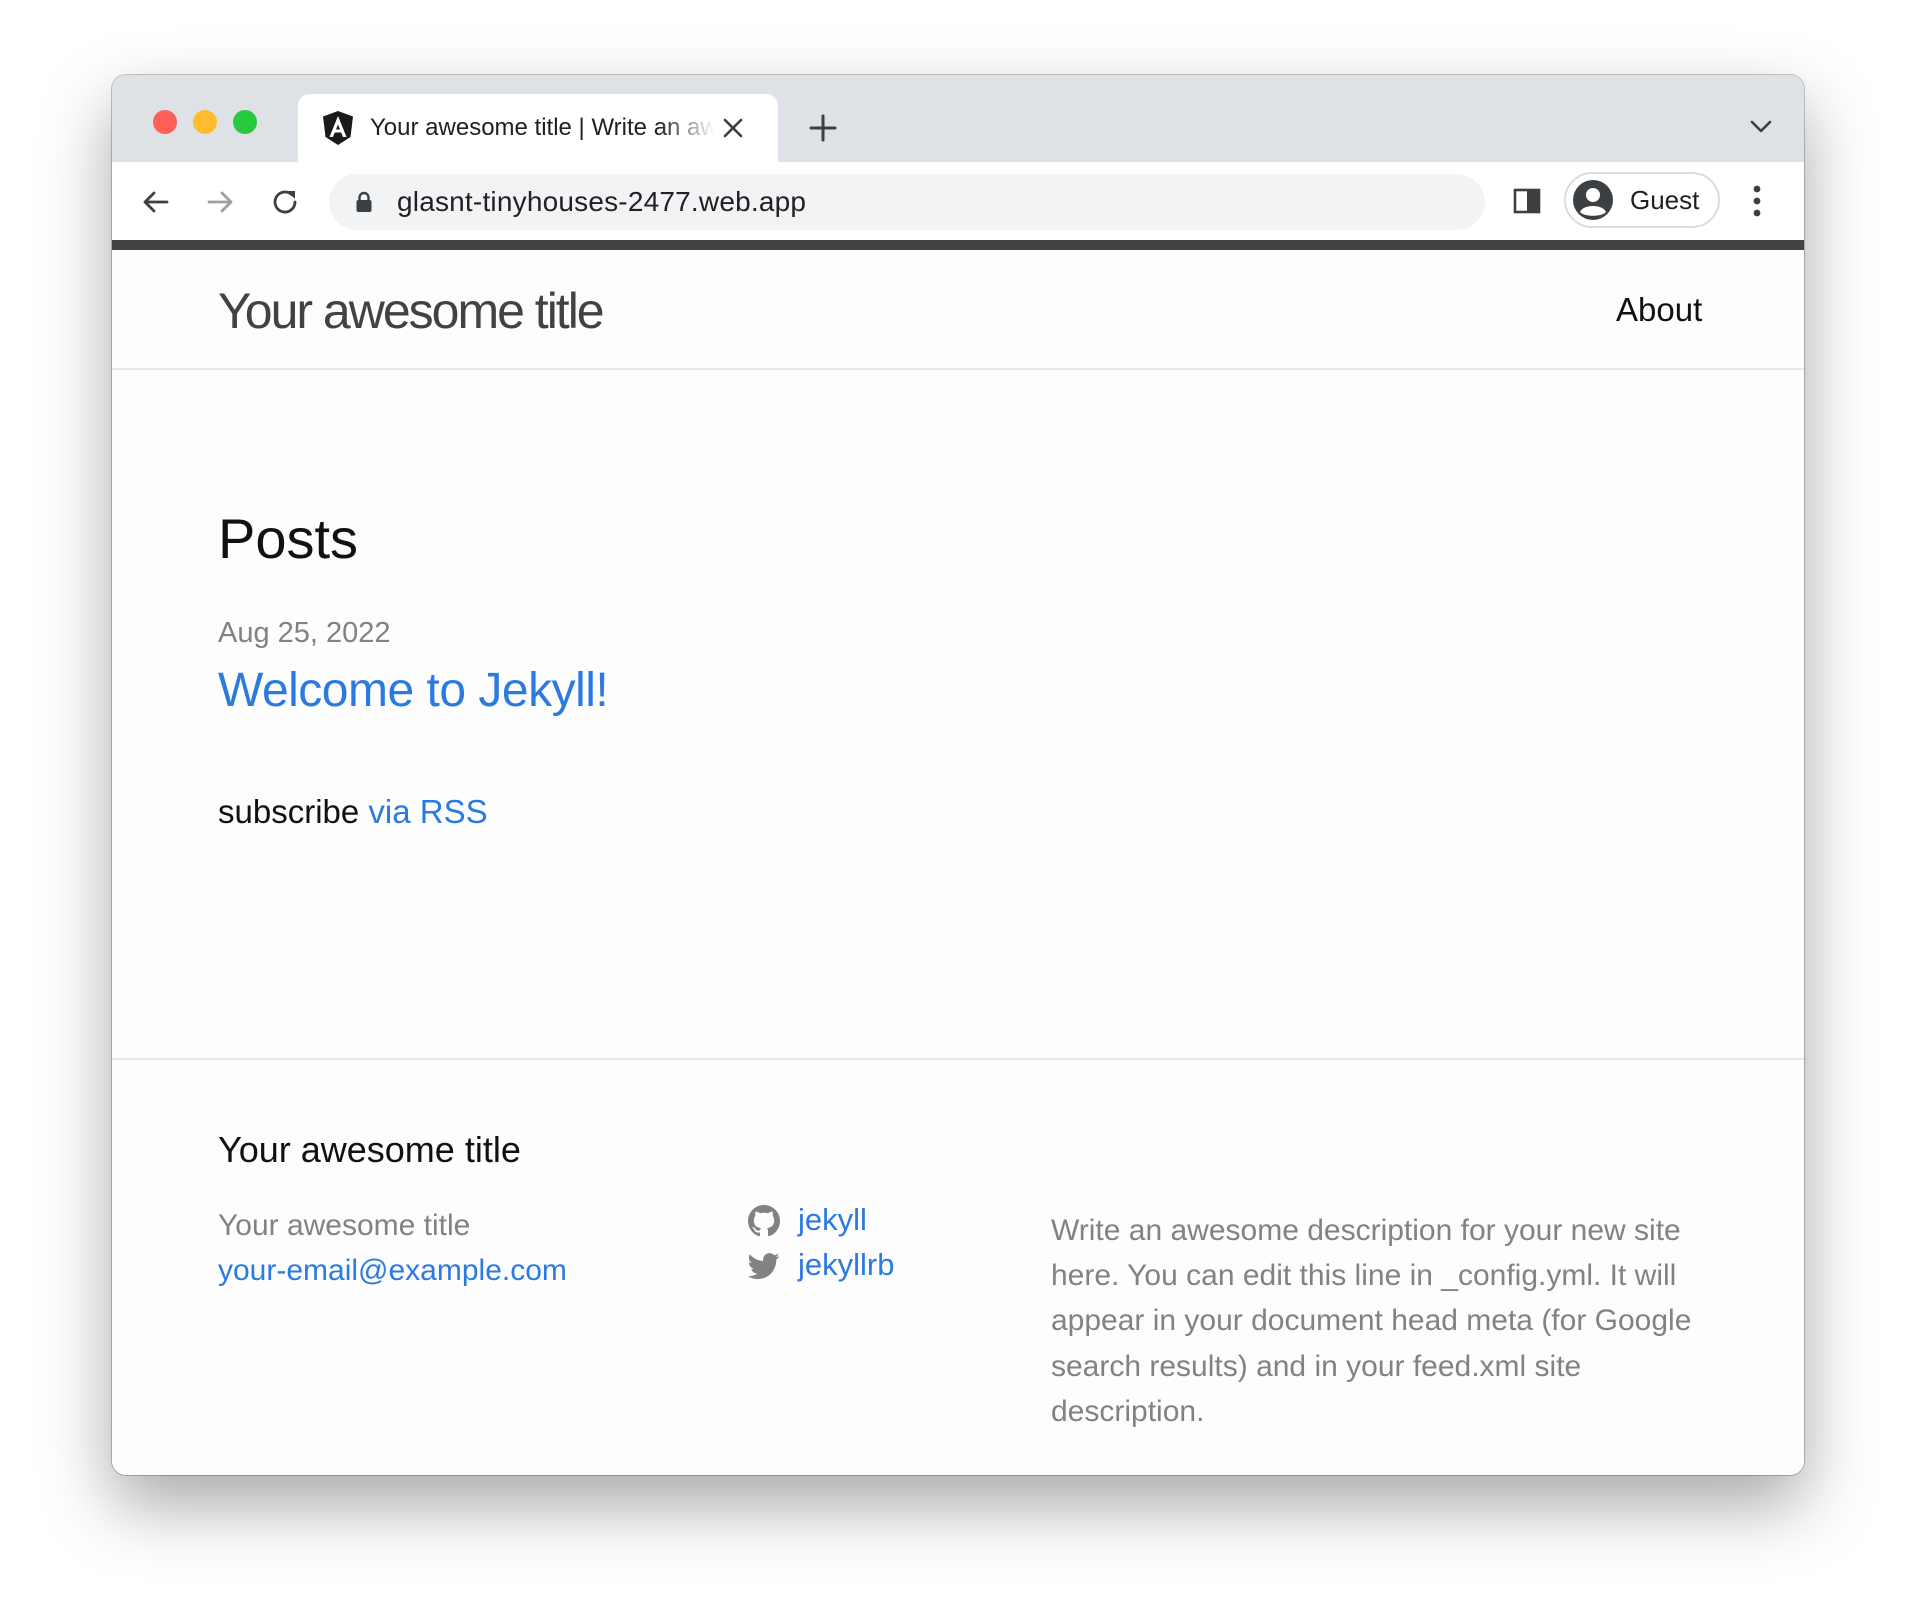  What do you see at coordinates (823, 128) in the screenshot?
I see `new-tab-icon` at bounding box center [823, 128].